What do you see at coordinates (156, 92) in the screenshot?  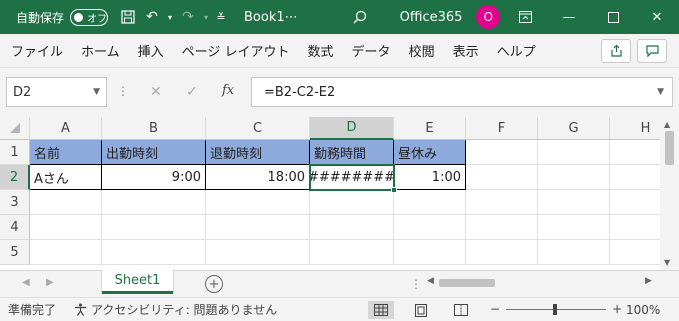 I see `cancel-icon: ✕` at bounding box center [156, 92].